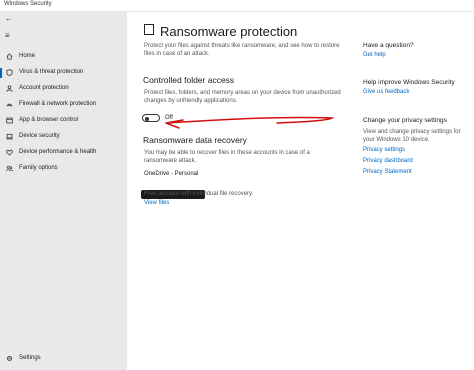 This screenshot has width=474, height=370. What do you see at coordinates (9, 19) in the screenshot?
I see `back-arrow-icon: ←` at bounding box center [9, 19].